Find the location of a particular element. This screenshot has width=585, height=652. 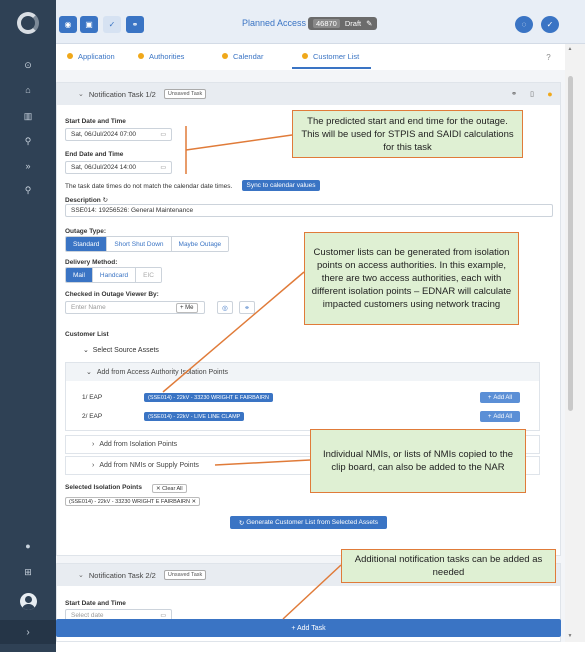

help-icon: ● is located at coordinates (28, 546).